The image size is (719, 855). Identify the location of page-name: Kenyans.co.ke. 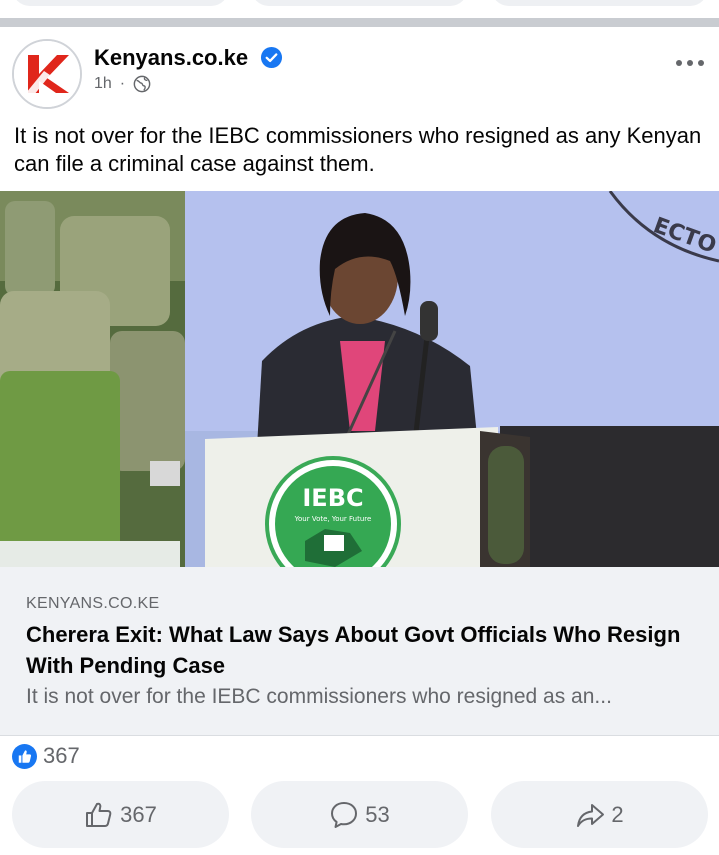
(171, 58).